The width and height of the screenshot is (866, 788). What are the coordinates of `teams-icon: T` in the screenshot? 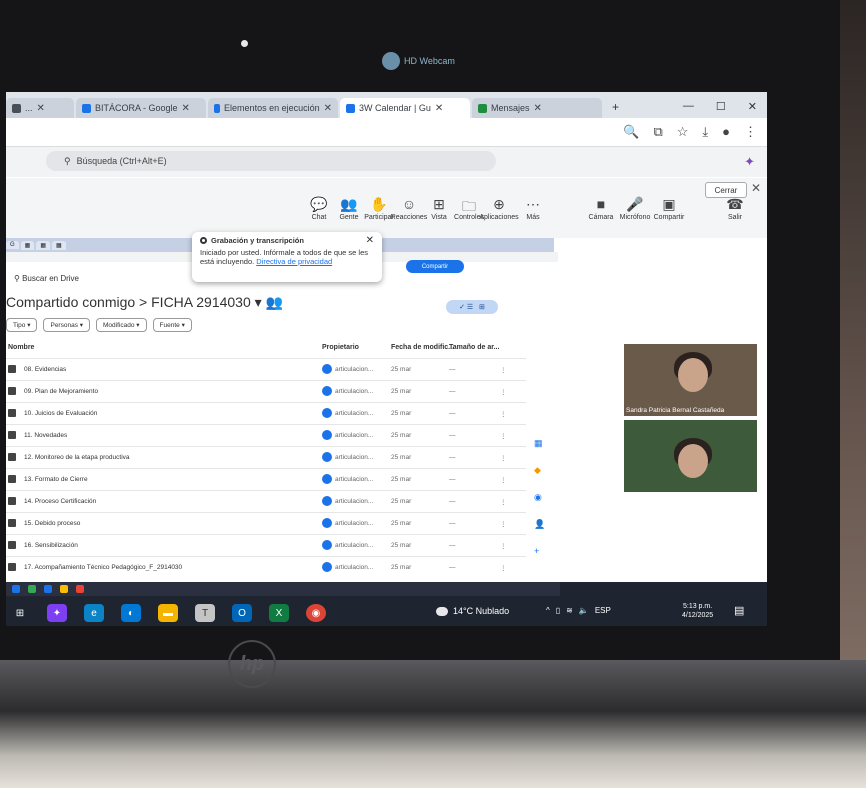 It's located at (205, 613).